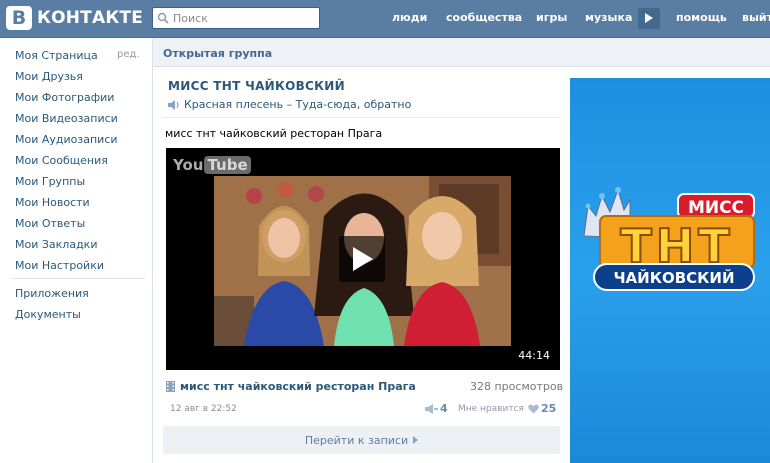 The image size is (770, 463). Describe the element at coordinates (431, 408) in the screenshot. I see `megaphone-icon` at that location.